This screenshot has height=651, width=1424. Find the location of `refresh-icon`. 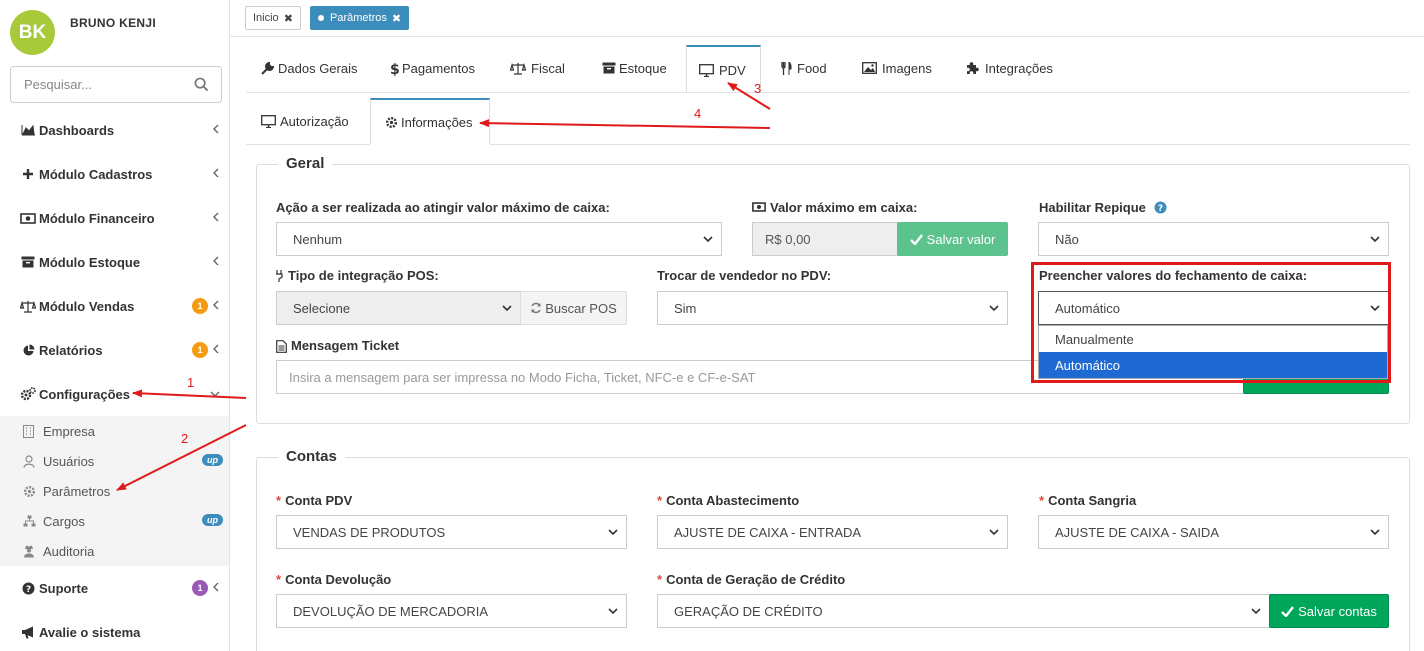

refresh-icon is located at coordinates (536, 308).